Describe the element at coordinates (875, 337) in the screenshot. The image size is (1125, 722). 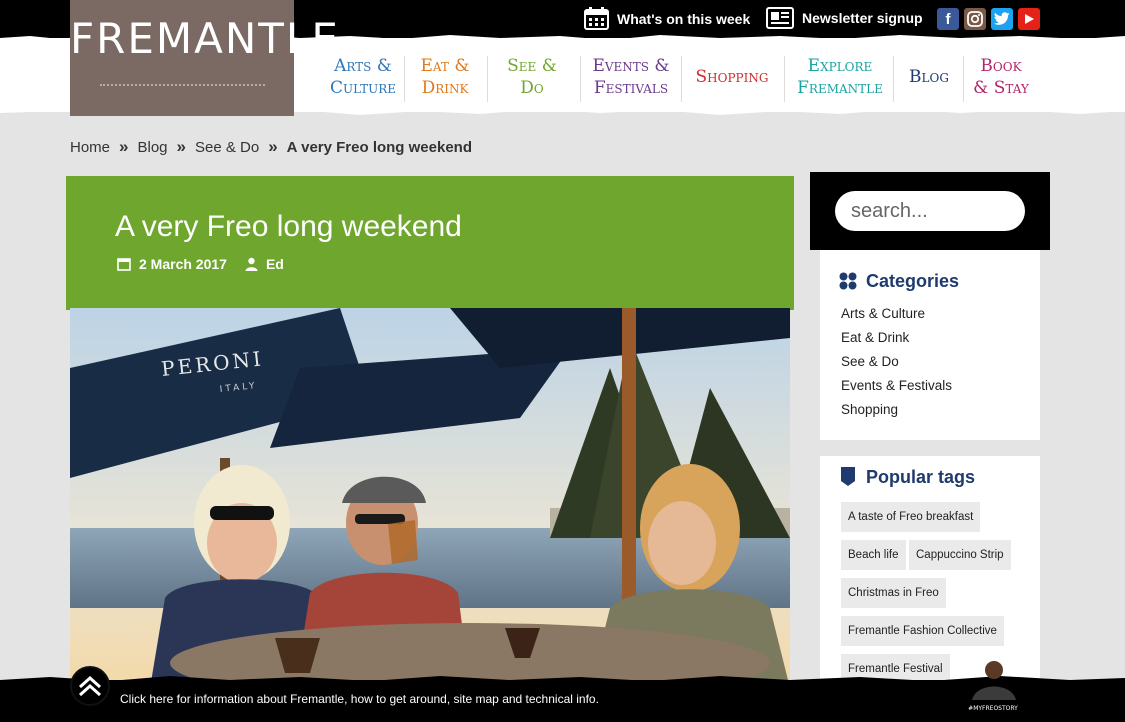
I see `category-eat-drink: Eat & Drink` at that location.